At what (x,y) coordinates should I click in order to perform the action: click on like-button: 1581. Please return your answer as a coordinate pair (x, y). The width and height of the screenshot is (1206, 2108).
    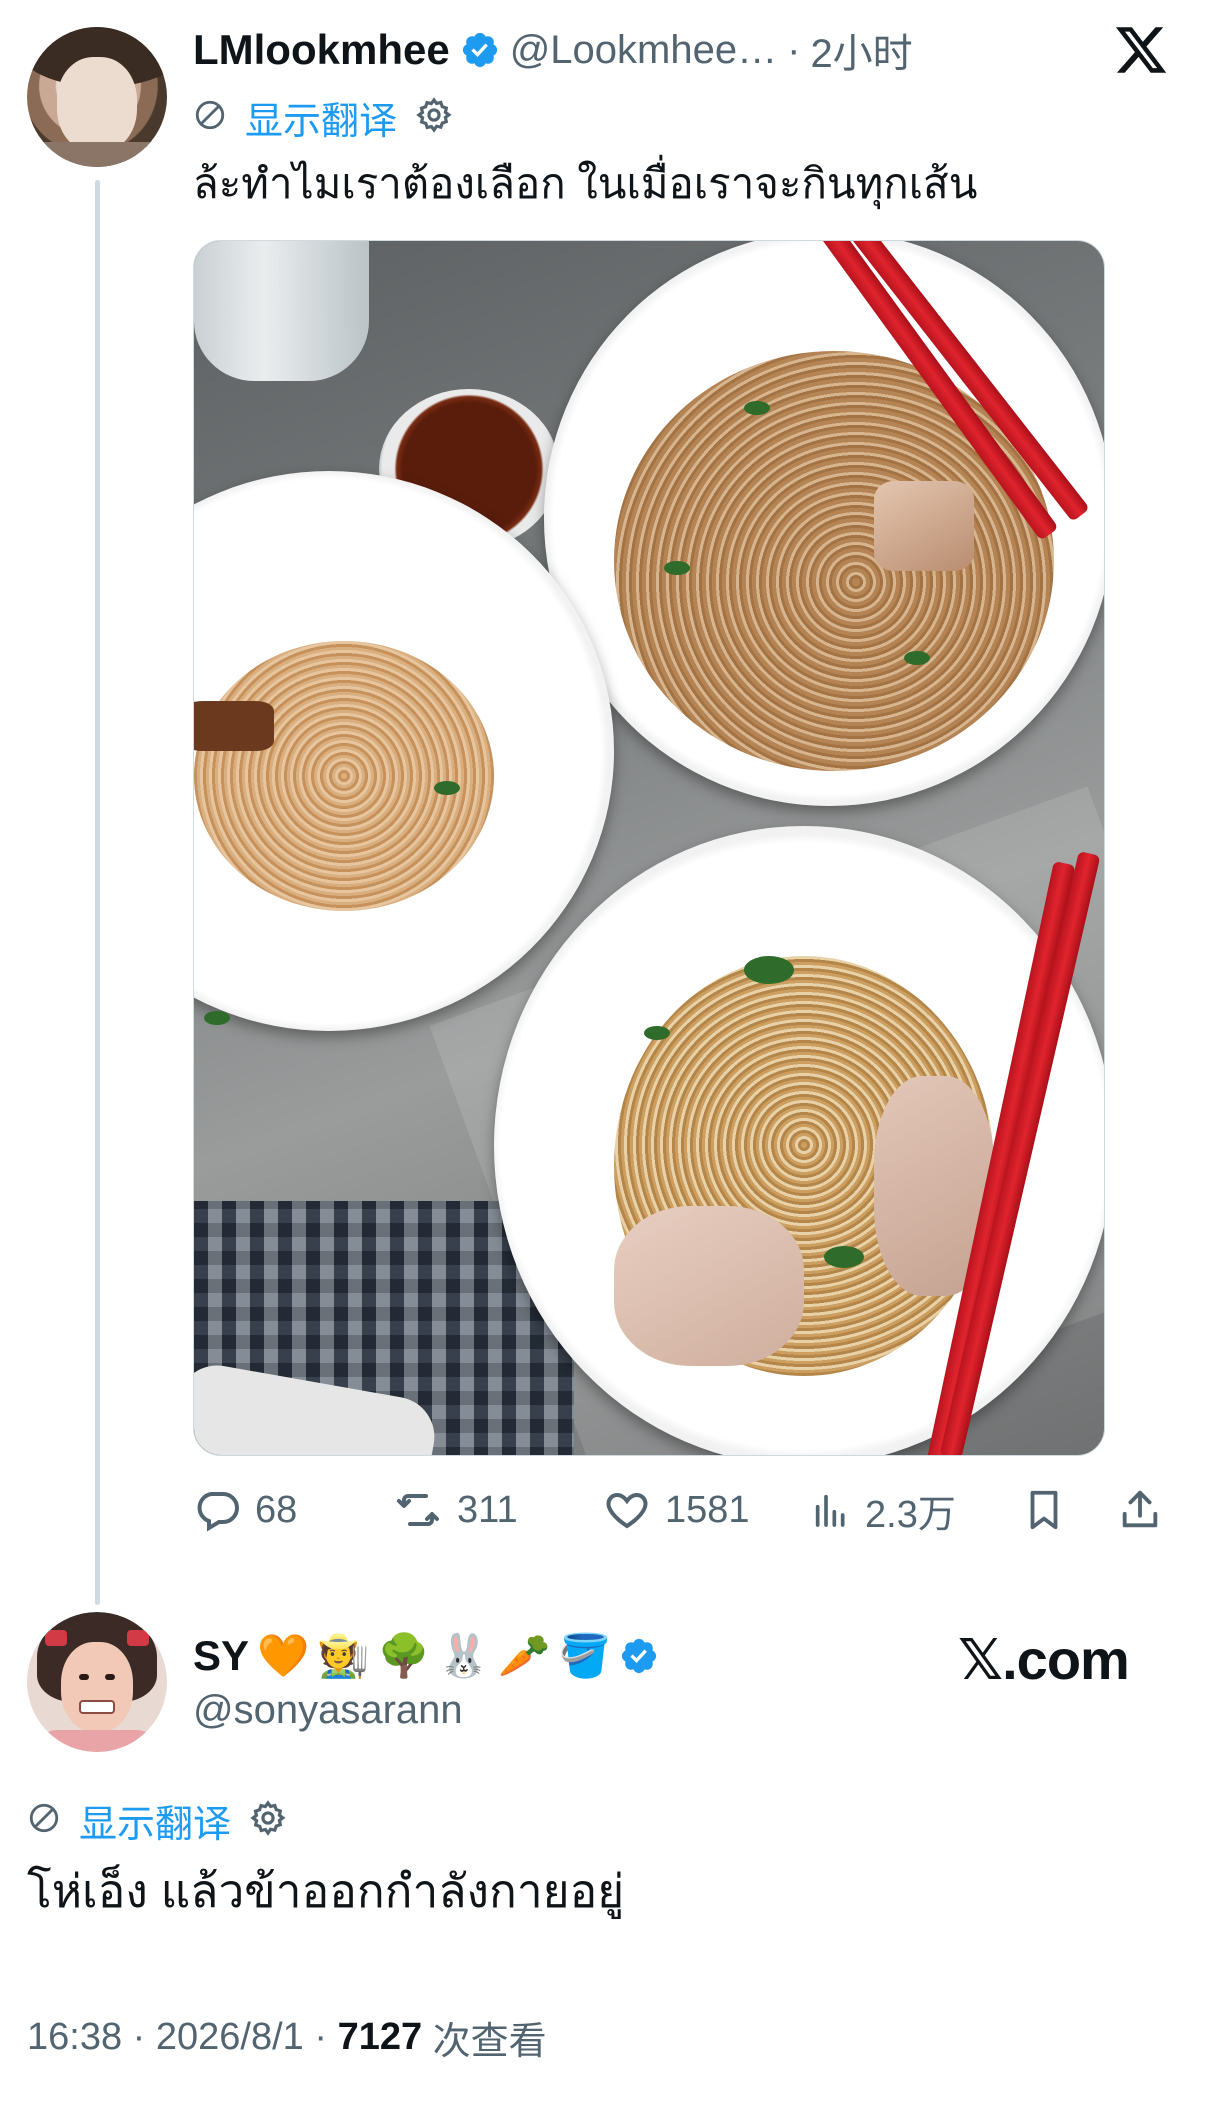
    Looking at the image, I should click on (676, 1510).